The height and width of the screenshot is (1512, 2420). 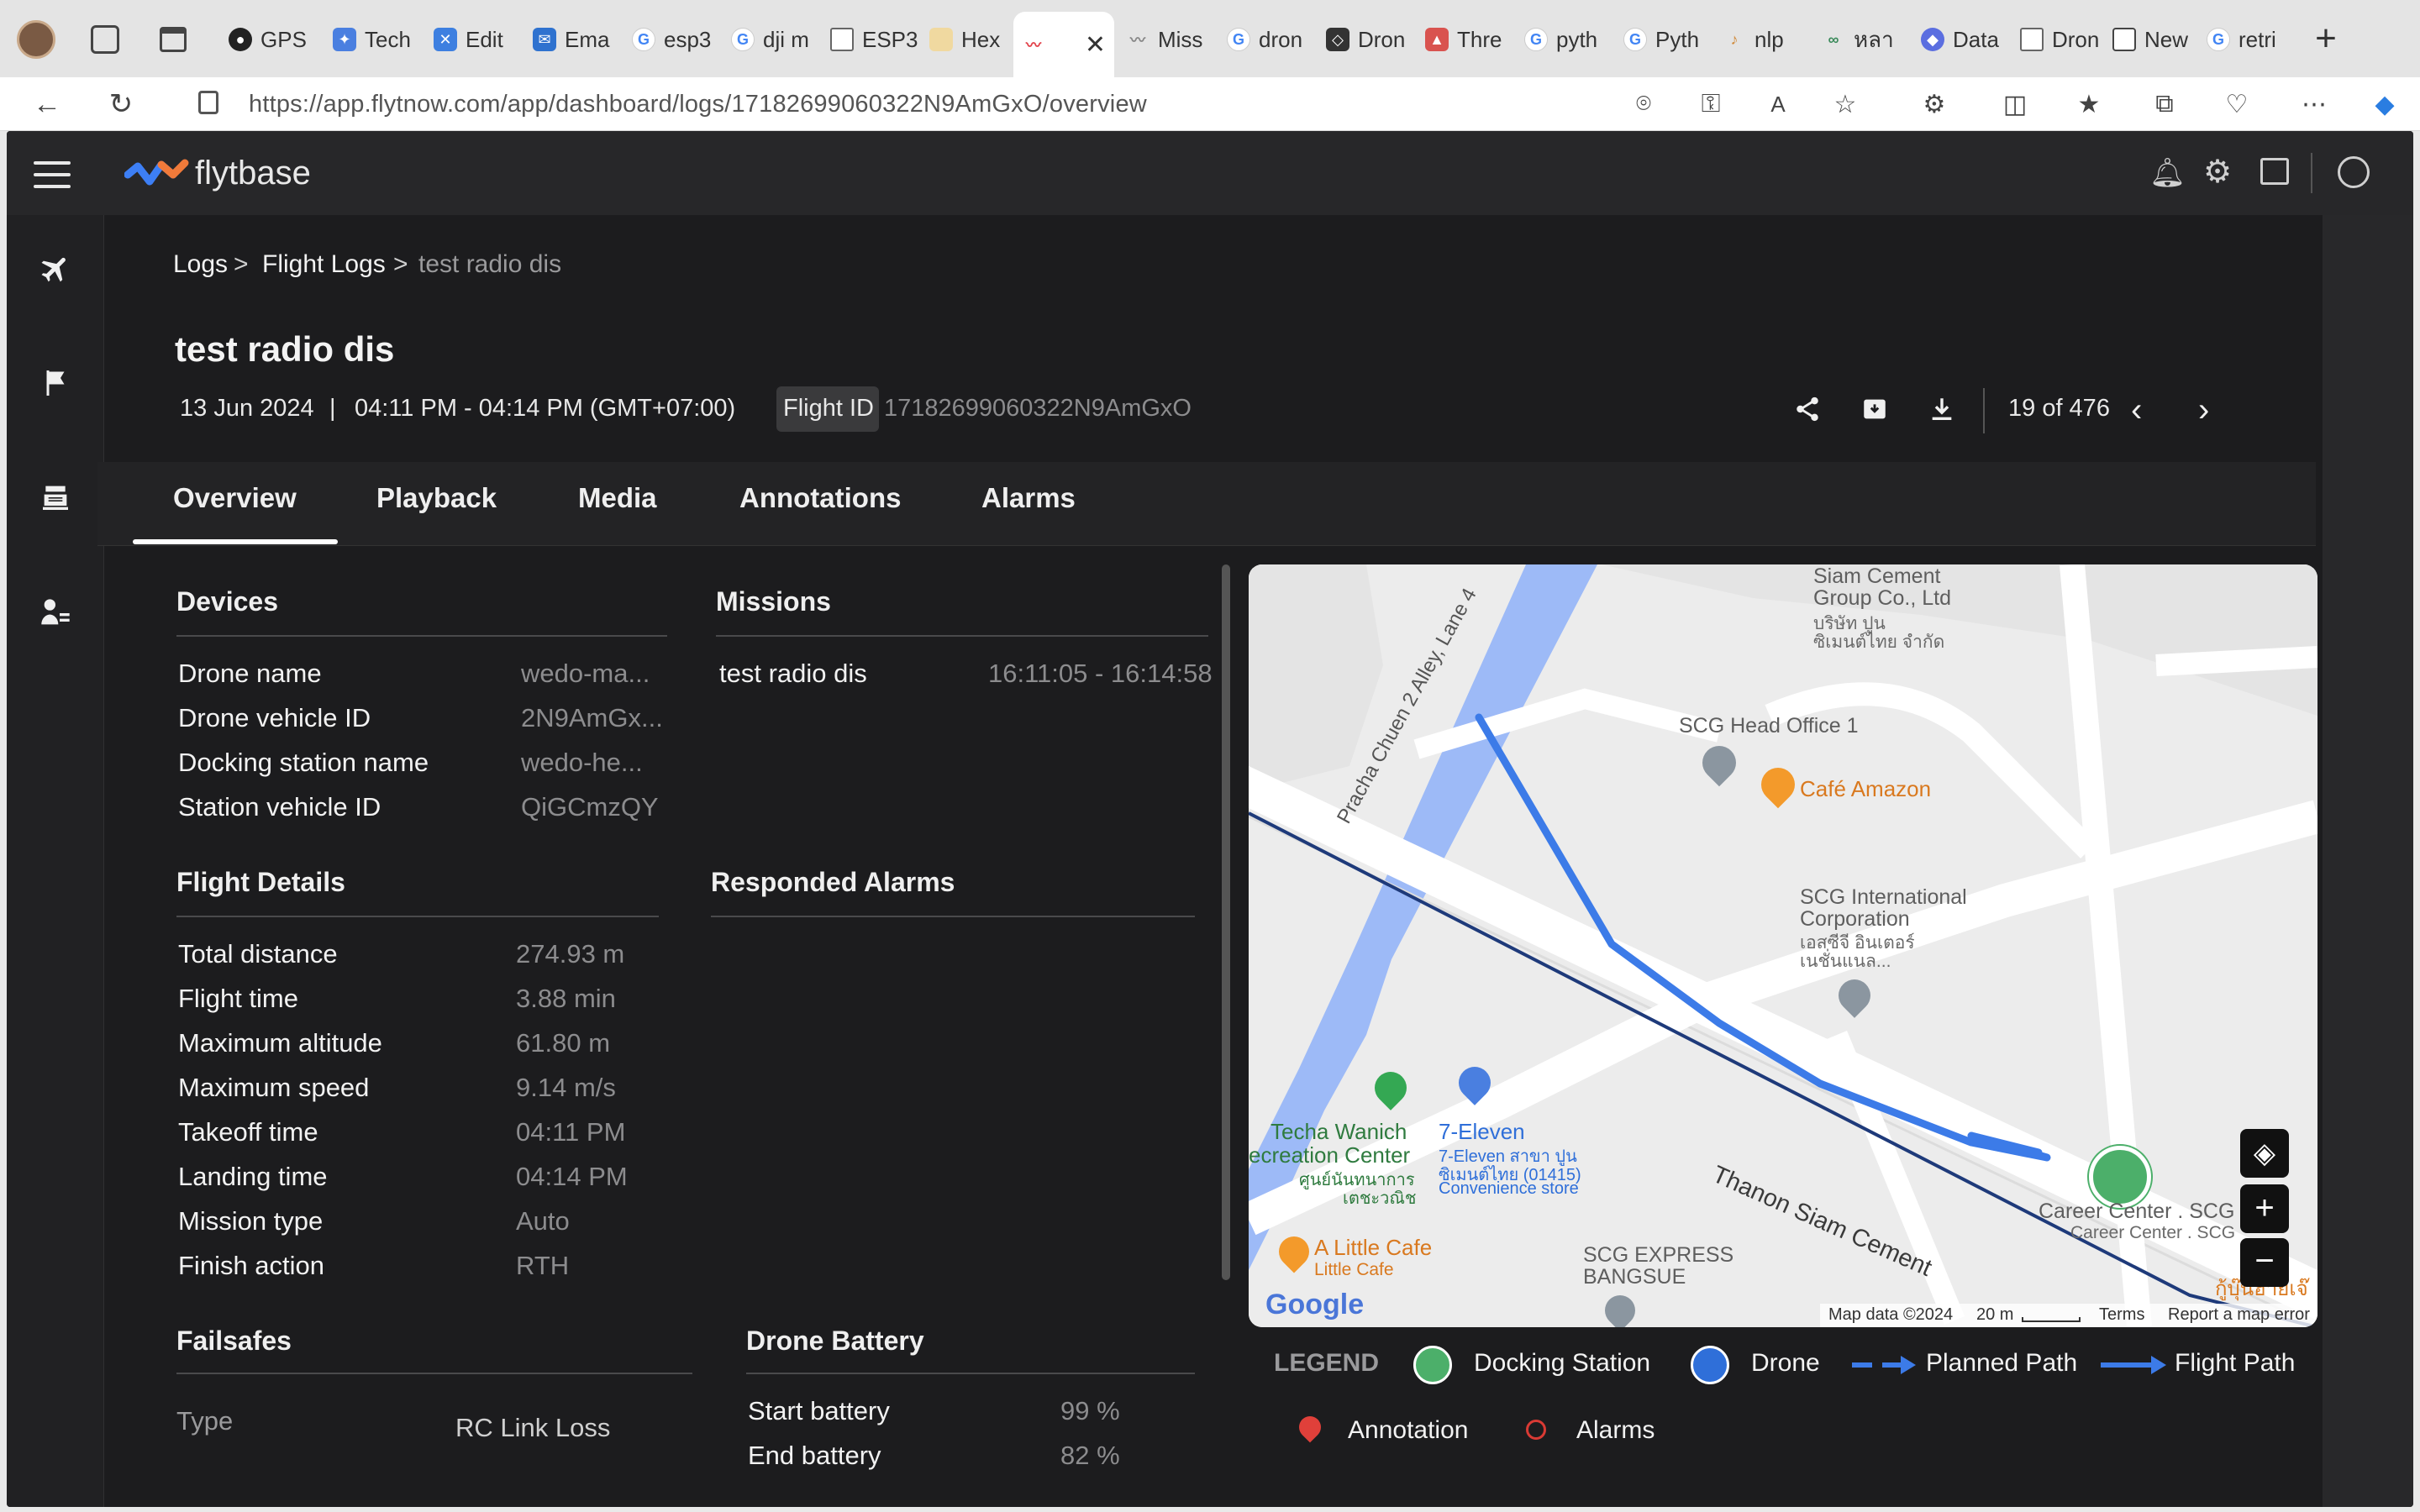 What do you see at coordinates (121, 104) in the screenshot?
I see `refresh-icon: ↻` at bounding box center [121, 104].